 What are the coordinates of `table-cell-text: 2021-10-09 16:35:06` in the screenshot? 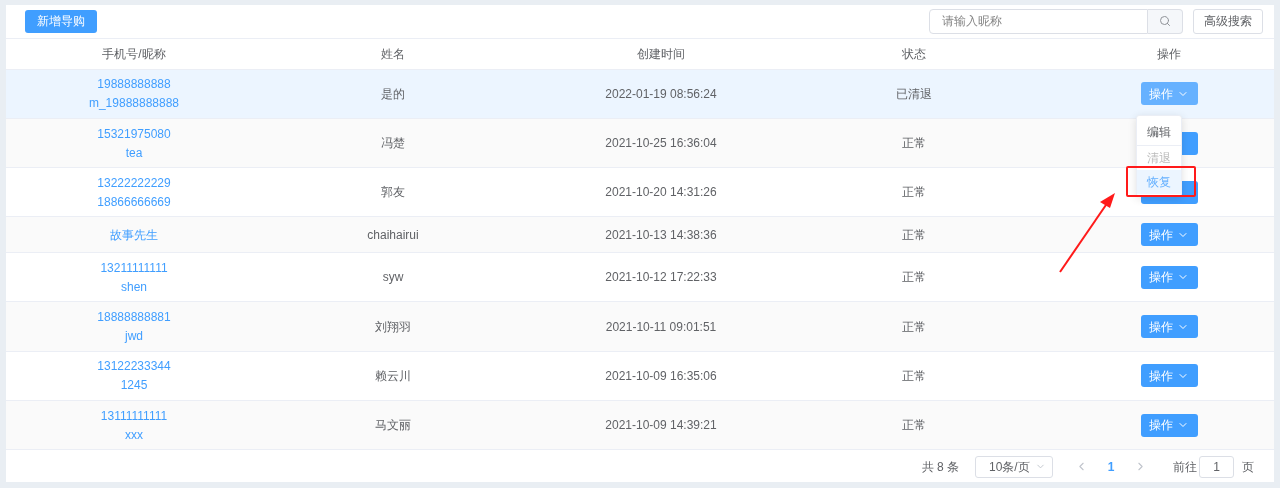 It's located at (661, 376).